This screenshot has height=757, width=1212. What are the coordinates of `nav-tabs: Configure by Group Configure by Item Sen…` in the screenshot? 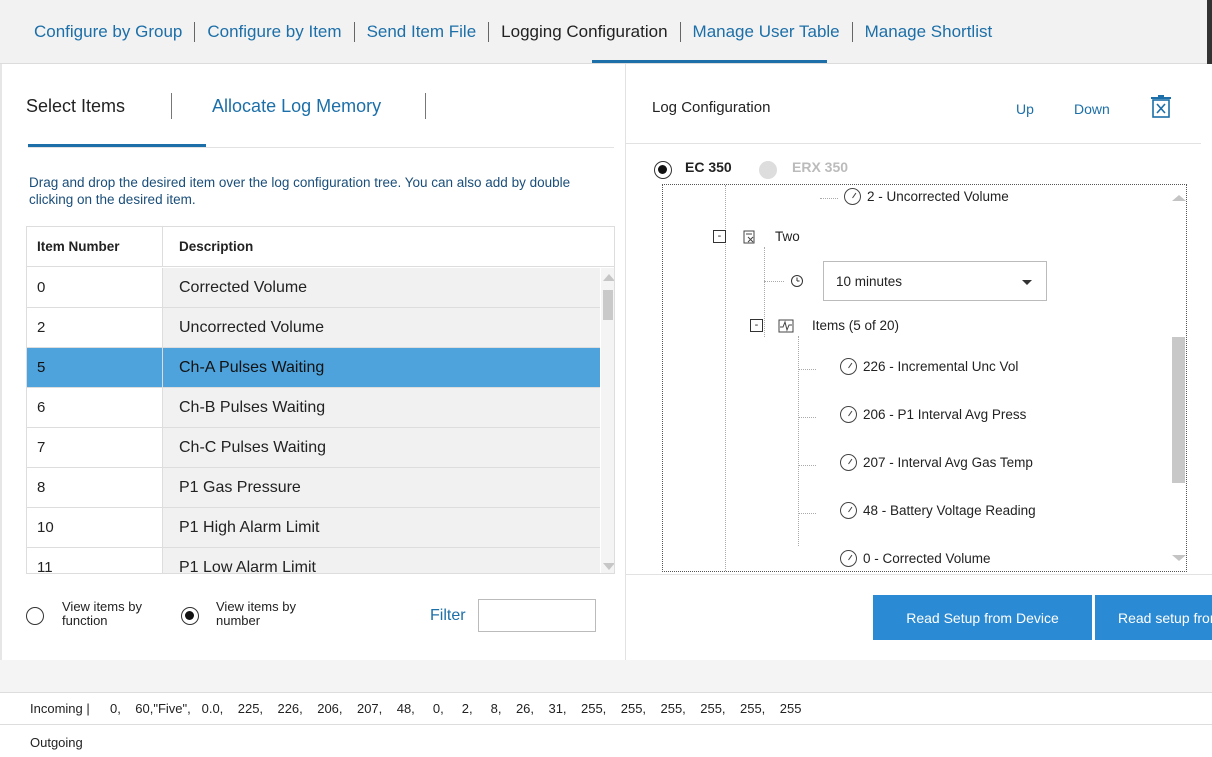 It's located at (513, 32).